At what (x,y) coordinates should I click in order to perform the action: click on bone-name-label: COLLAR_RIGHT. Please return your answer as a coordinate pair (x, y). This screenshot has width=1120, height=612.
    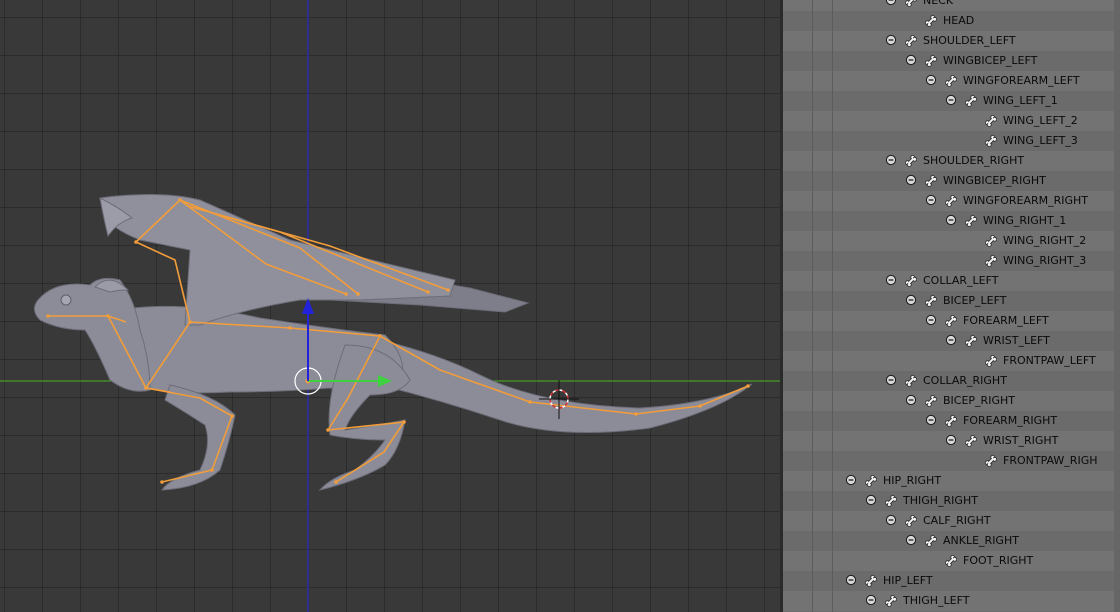
    Looking at the image, I should click on (965, 381).